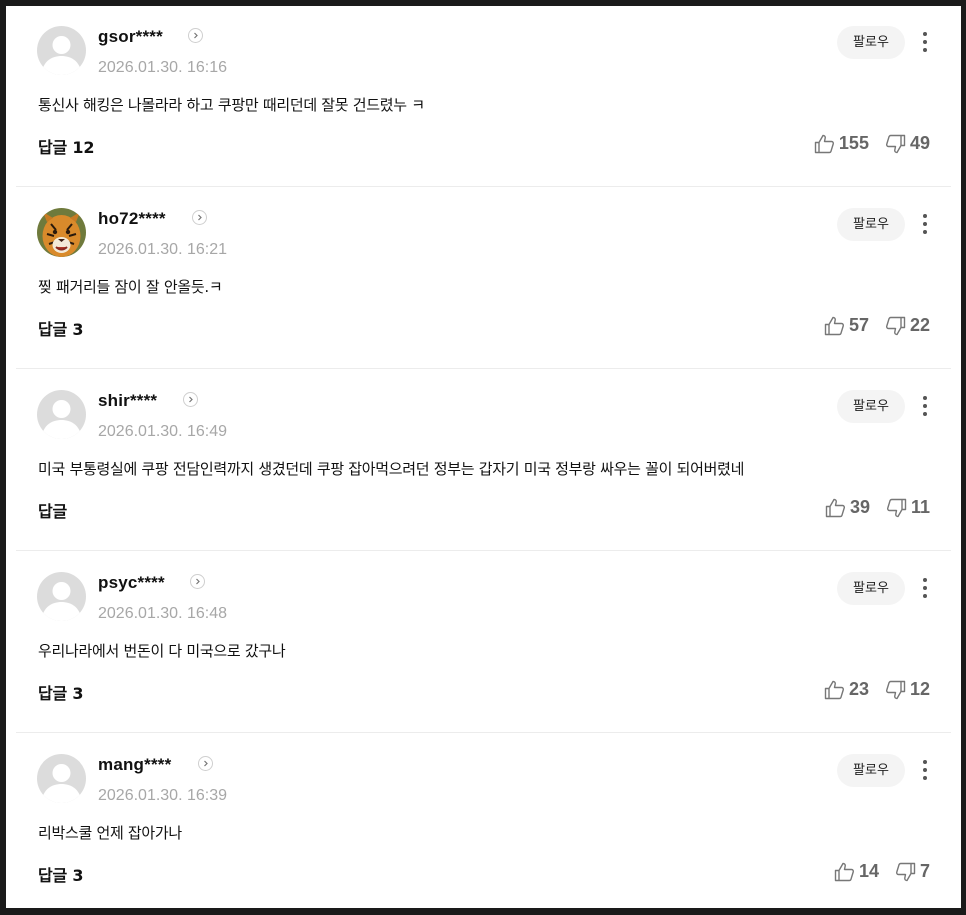  I want to click on dislike-button: 12, so click(907, 689).